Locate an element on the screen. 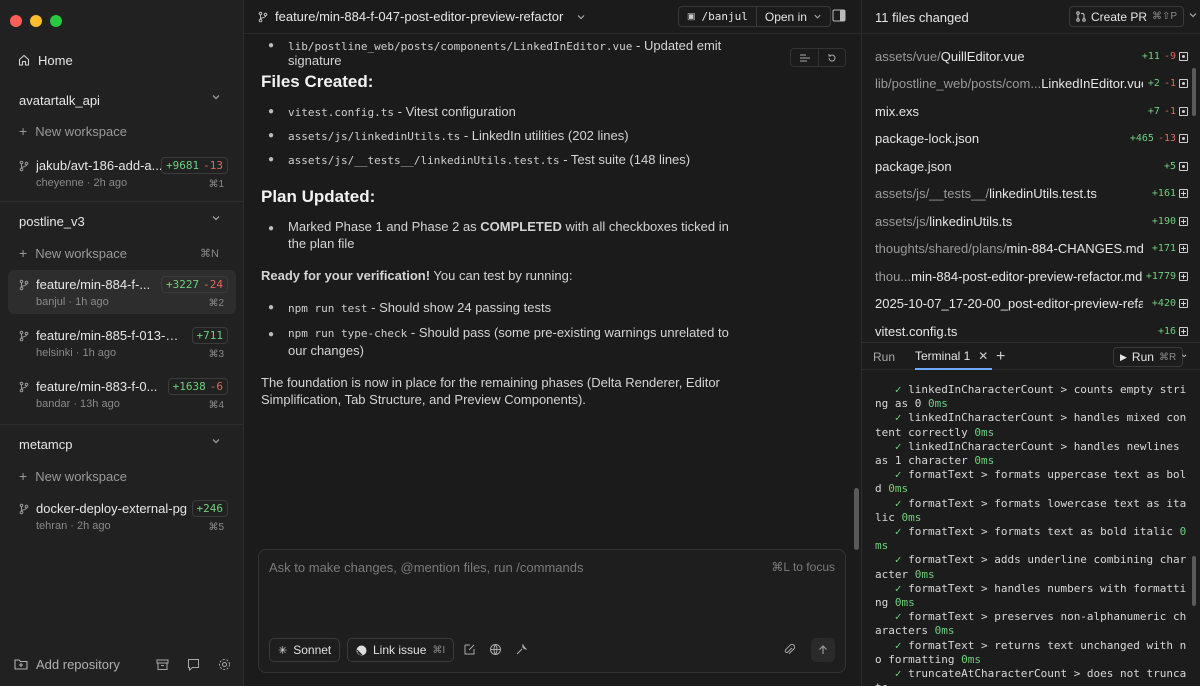 This screenshot has width=1200, height=686. minimize-window-button is located at coordinates (36, 21).